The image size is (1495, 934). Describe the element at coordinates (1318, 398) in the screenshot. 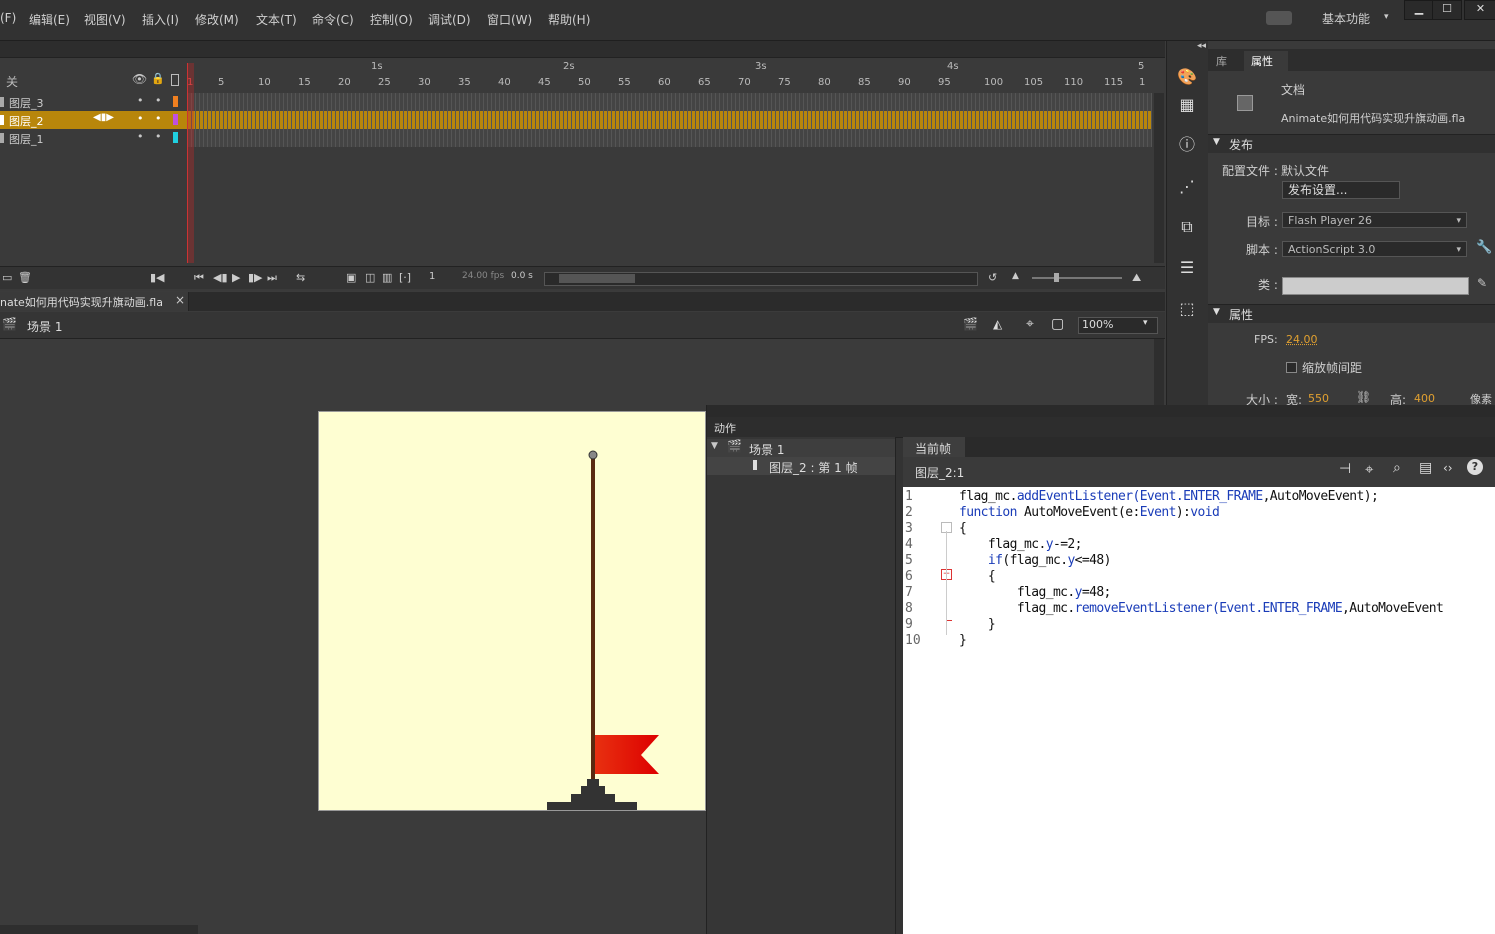

I see `width-value: 550` at that location.